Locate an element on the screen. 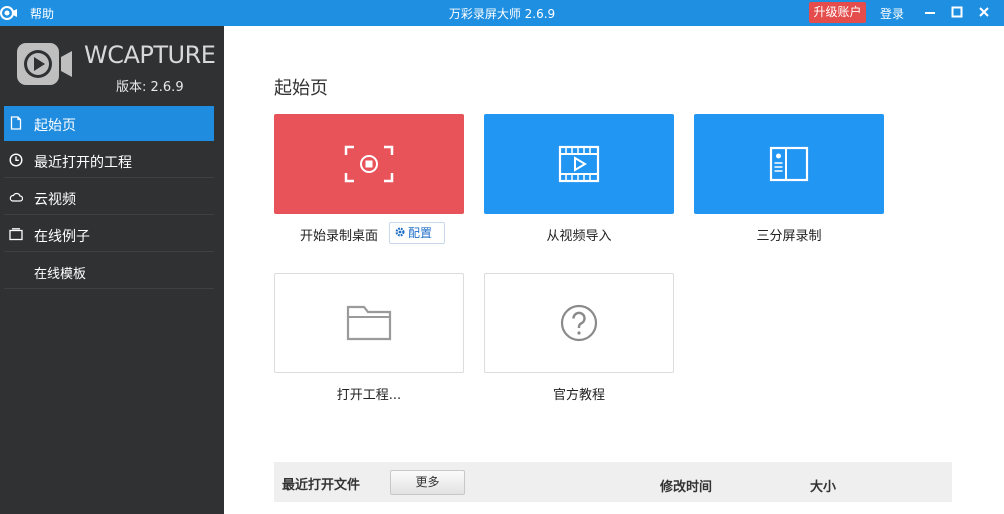  open-project-tile is located at coordinates (369, 323).